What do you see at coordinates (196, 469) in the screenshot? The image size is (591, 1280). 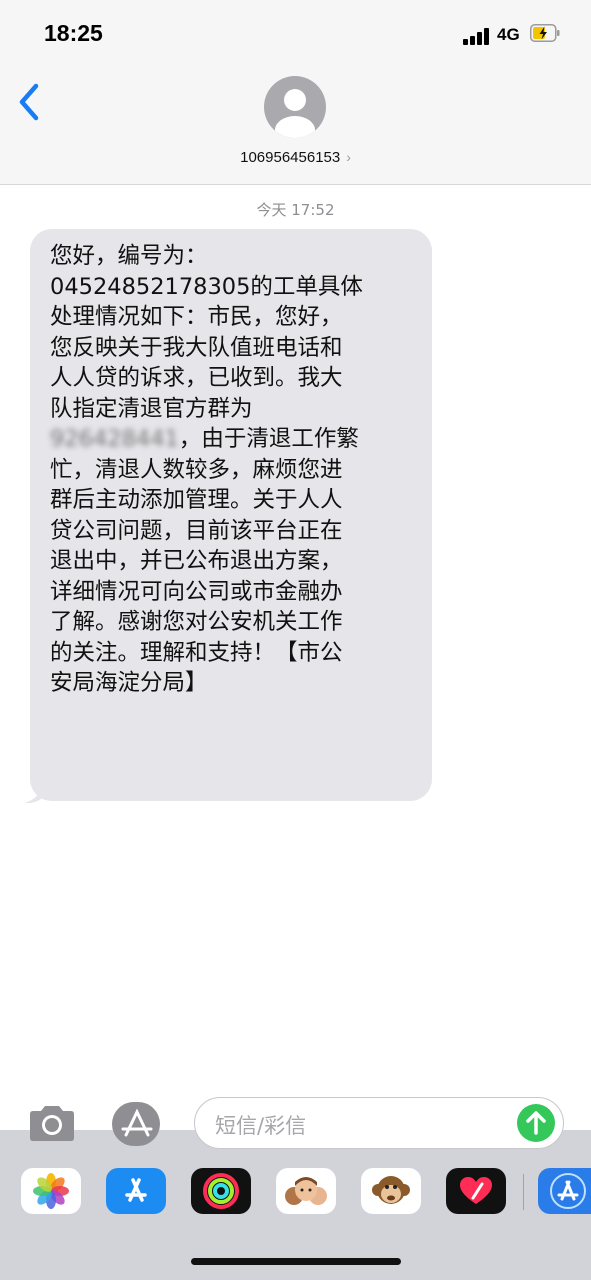 I see `message-line: 忙，清退人数较多，麻烦您进` at bounding box center [196, 469].